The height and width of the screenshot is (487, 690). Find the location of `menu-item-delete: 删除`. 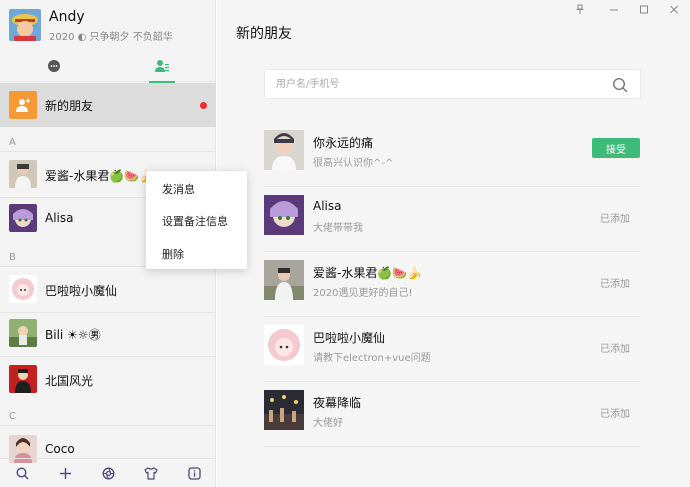

menu-item-delete: 删除 is located at coordinates (173, 254).